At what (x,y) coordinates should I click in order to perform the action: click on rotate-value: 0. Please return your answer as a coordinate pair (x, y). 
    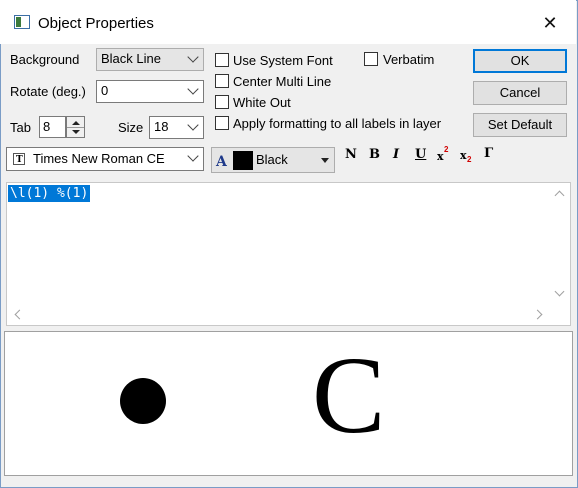
    Looking at the image, I should click on (105, 90).